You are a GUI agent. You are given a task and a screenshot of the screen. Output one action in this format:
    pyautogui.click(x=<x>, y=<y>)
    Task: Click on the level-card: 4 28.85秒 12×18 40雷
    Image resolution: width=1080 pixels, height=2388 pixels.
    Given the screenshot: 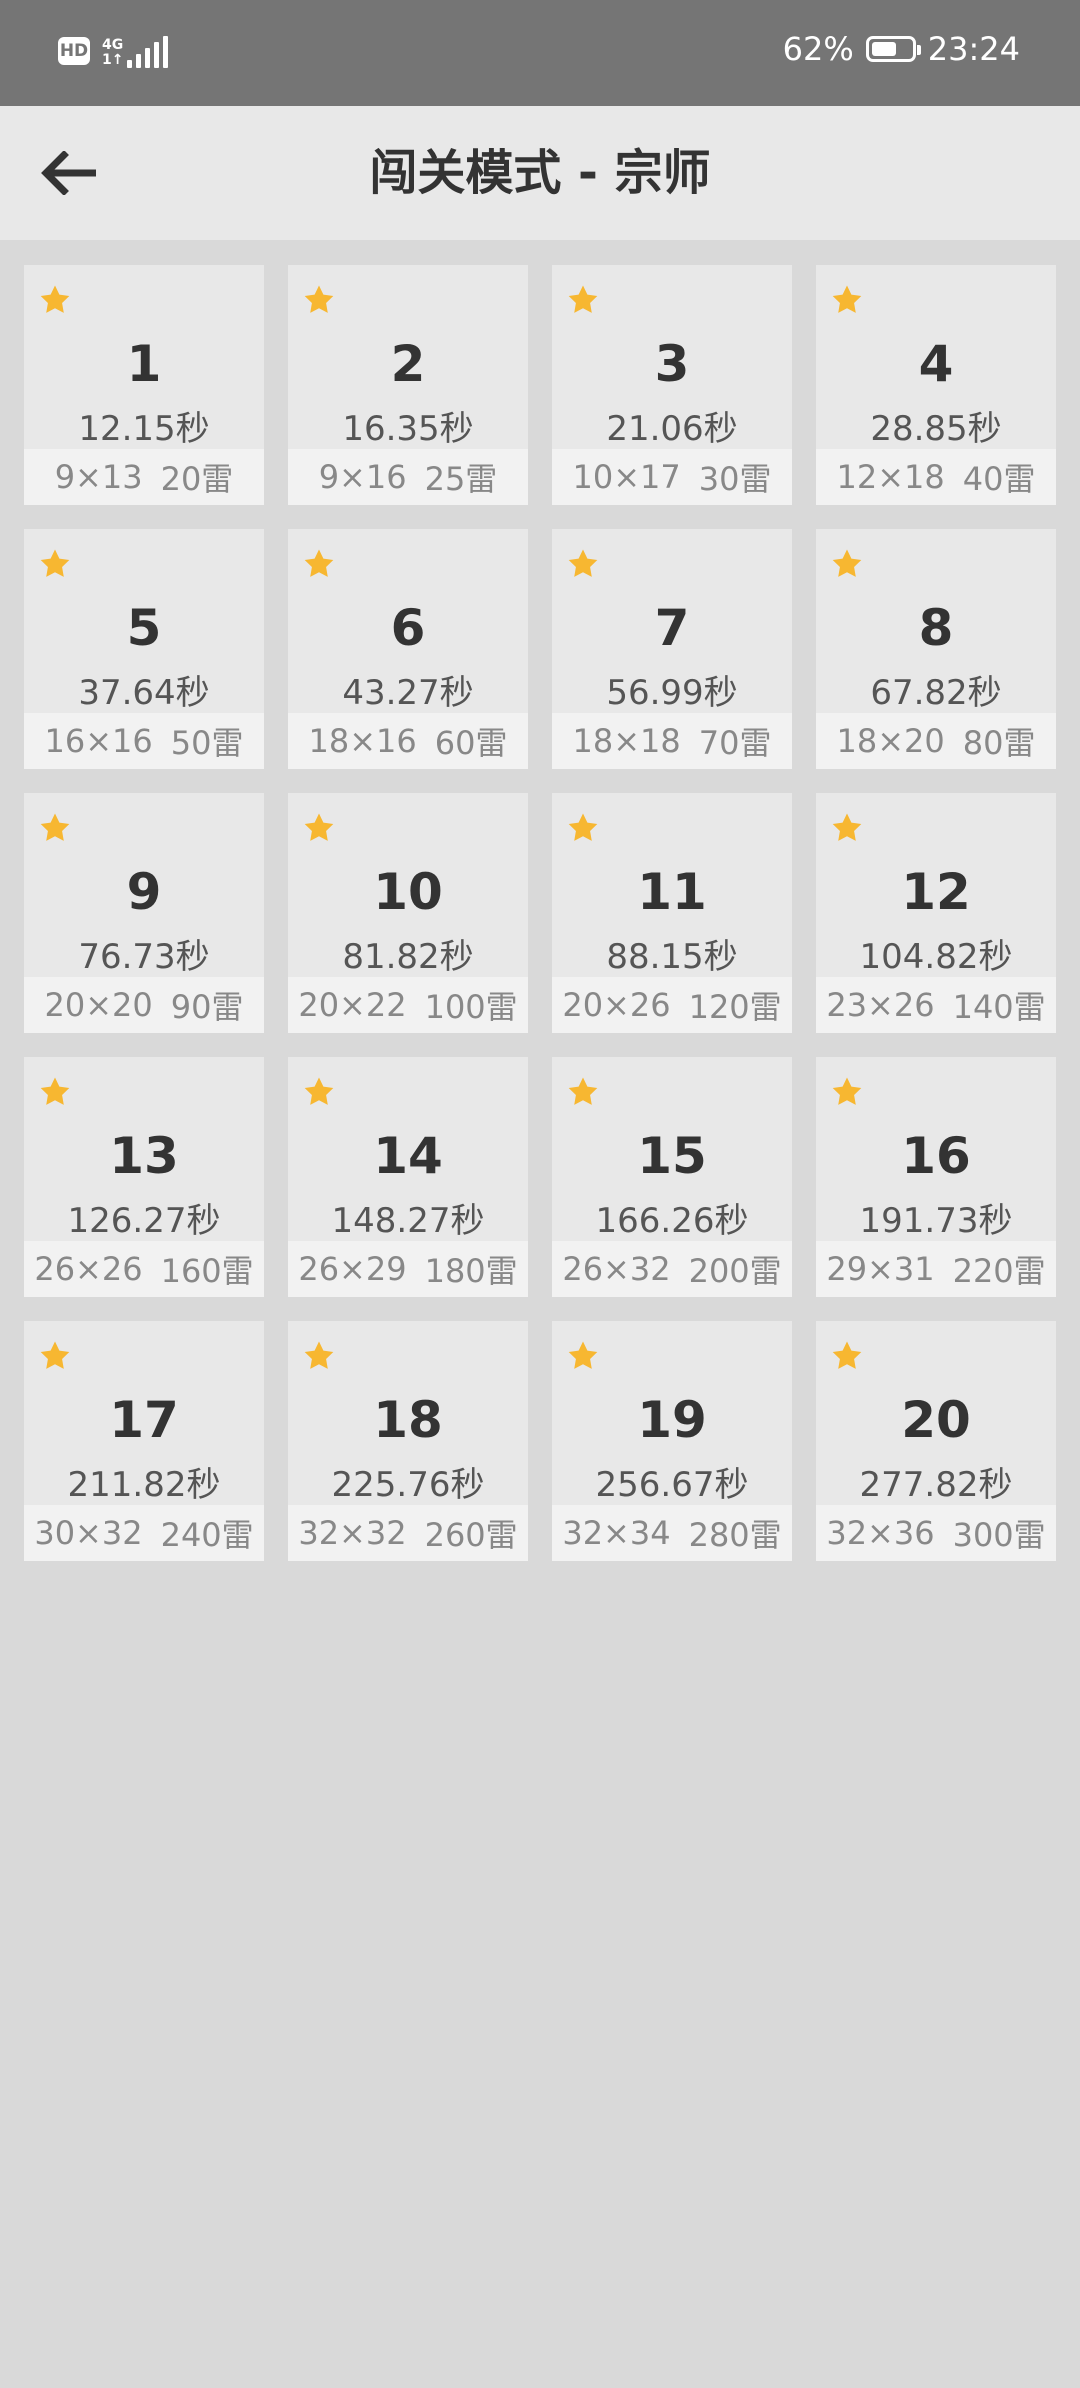 What is the action you would take?
    pyautogui.click(x=936, y=385)
    